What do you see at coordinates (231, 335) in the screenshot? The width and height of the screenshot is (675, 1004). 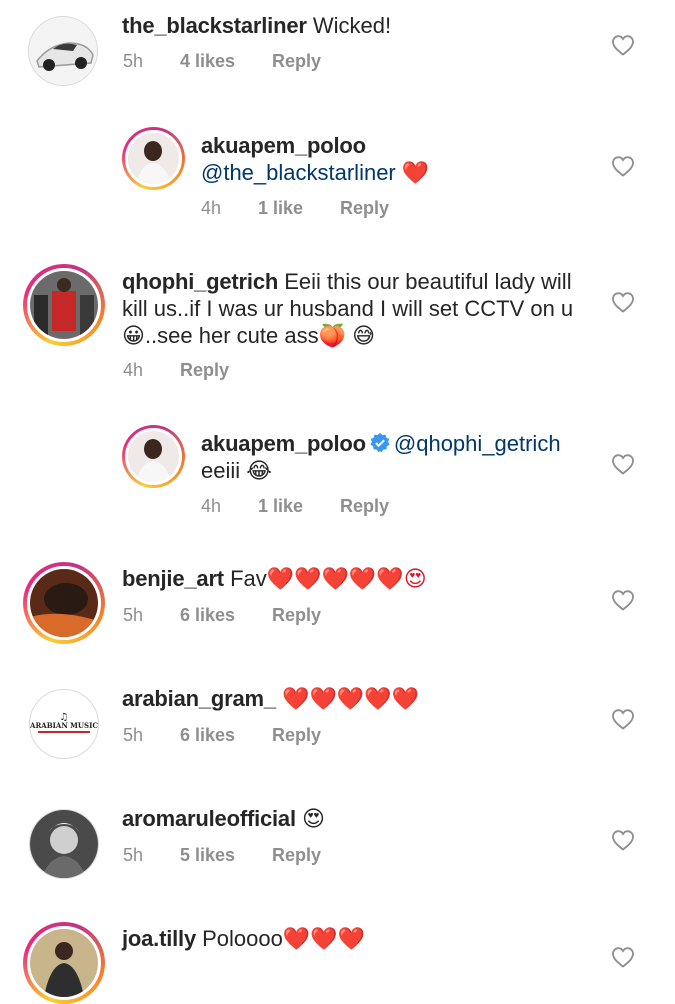 I see `comment-text-line: ..see her cute ass` at bounding box center [231, 335].